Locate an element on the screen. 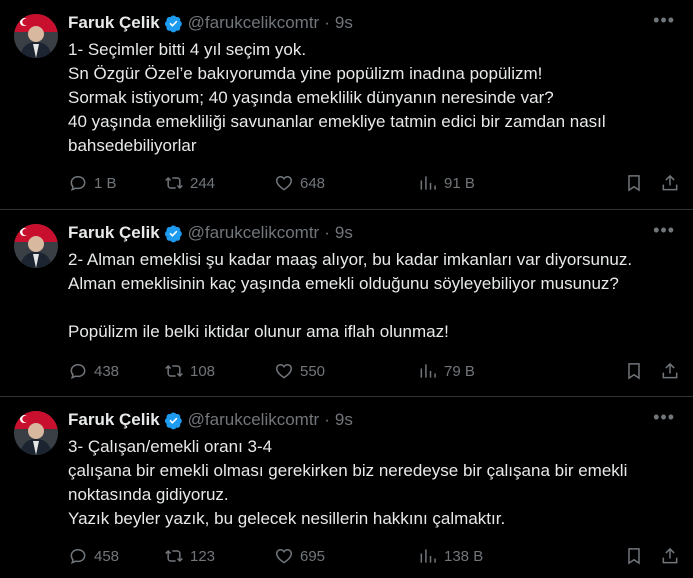 This screenshot has height=578, width=693. repost-button: 244 is located at coordinates (189, 183).